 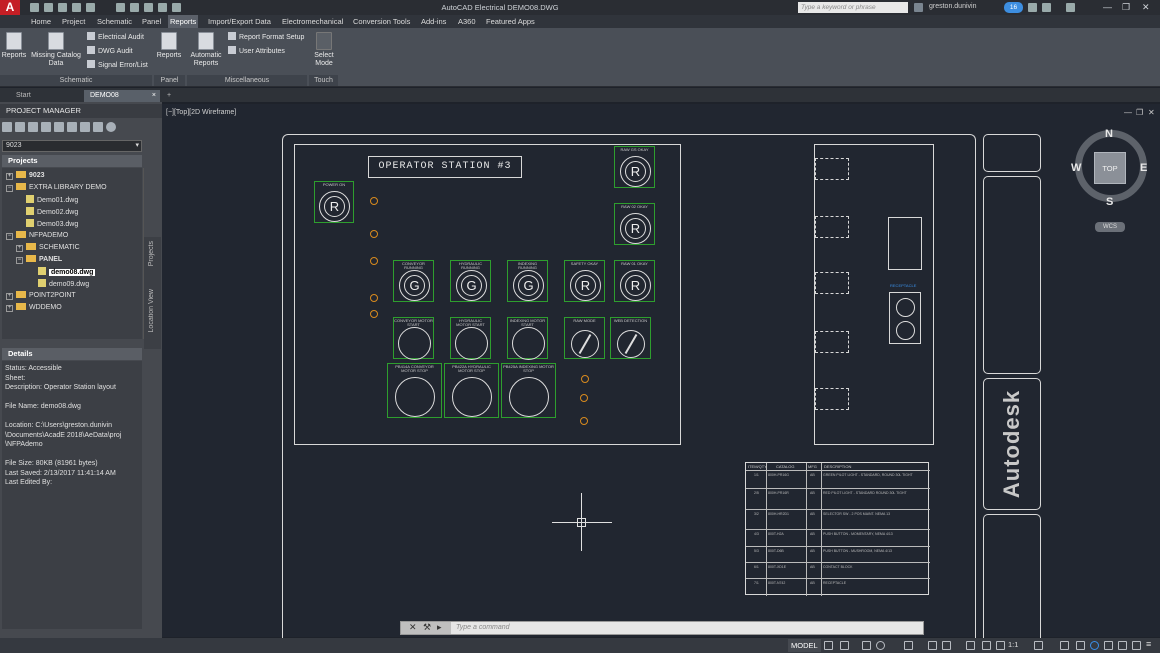 I want to click on user-name: greston.dunivin, so click(x=952, y=6).